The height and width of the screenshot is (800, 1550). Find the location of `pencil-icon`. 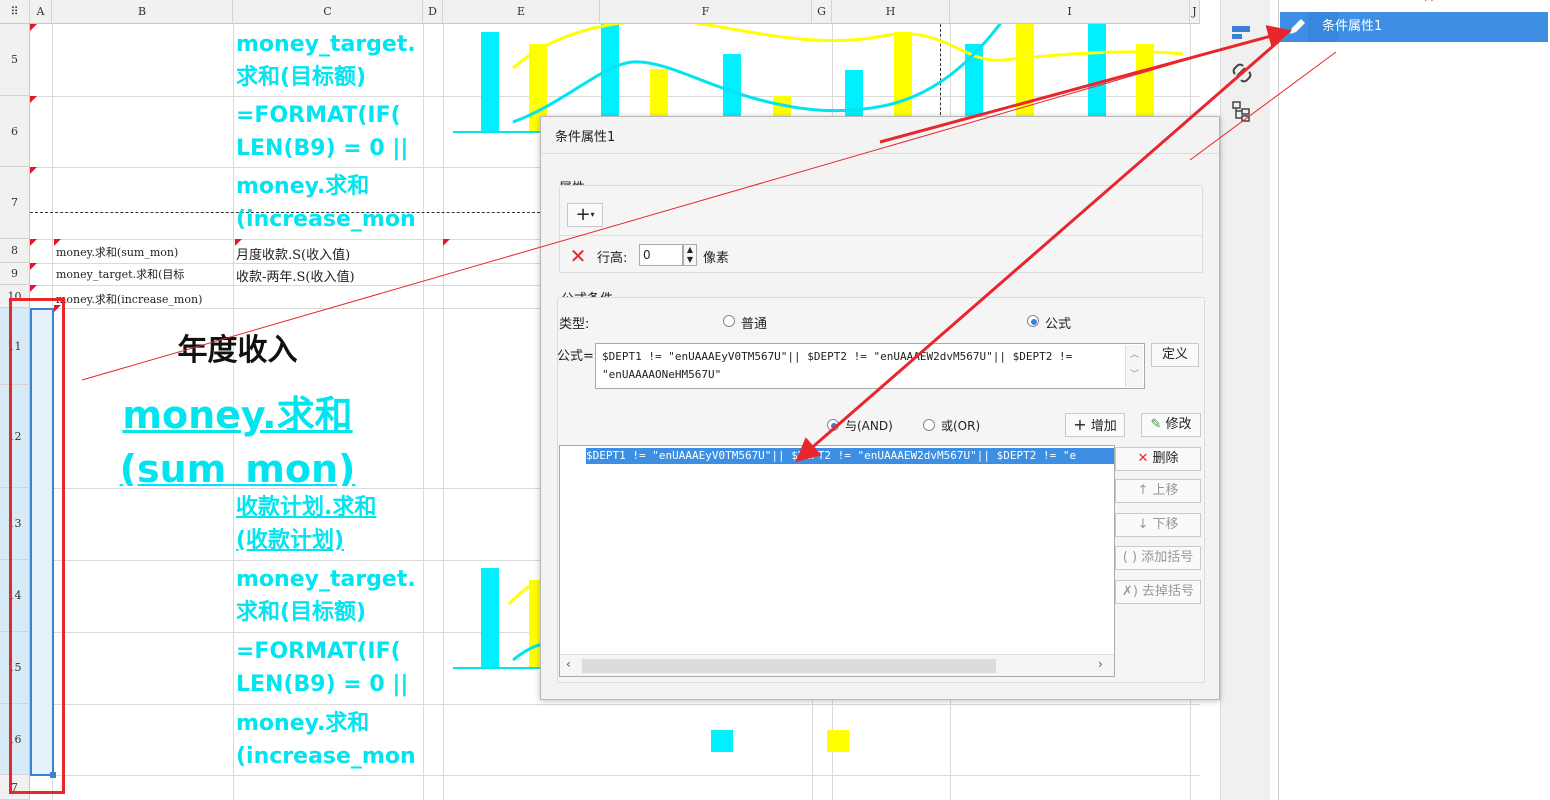

pencil-icon is located at coordinates (1296, 27).